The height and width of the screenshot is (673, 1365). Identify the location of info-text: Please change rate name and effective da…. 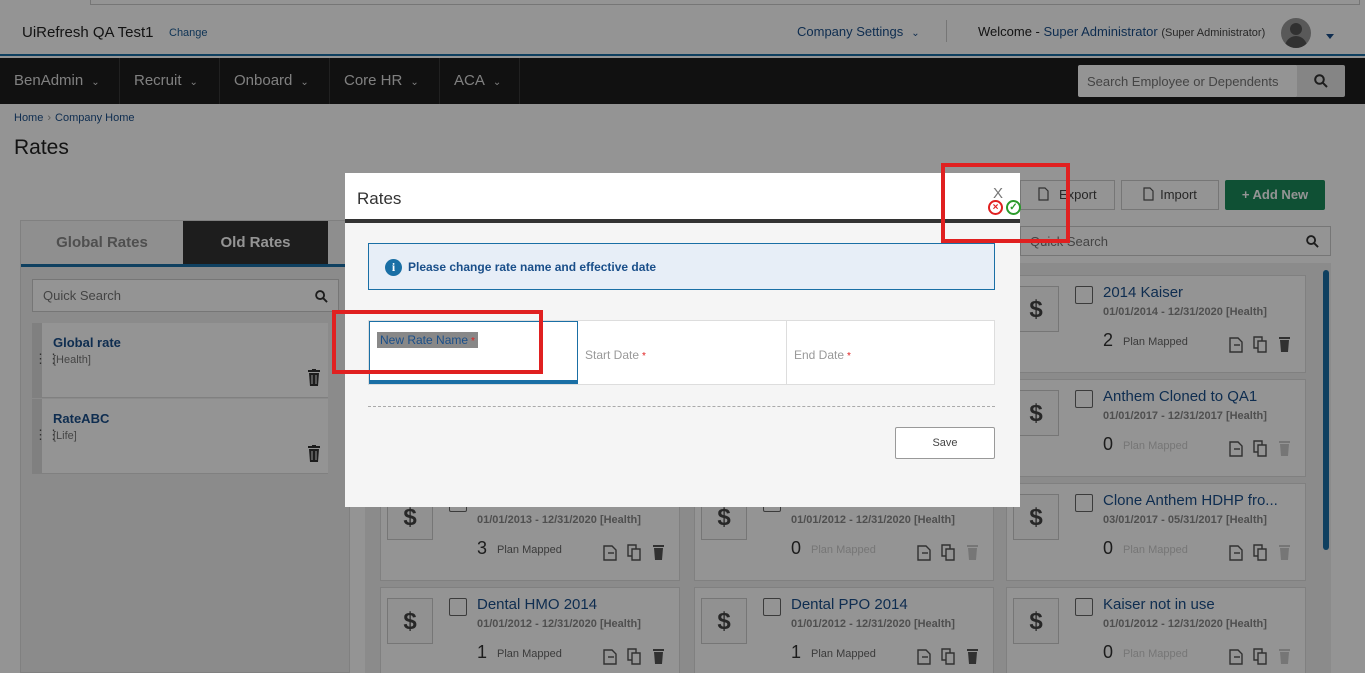
(532, 267).